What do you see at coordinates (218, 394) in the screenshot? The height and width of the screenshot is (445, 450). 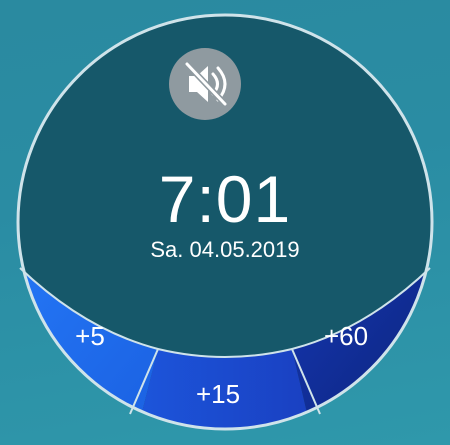 I see `snooze-15-label: +15` at bounding box center [218, 394].